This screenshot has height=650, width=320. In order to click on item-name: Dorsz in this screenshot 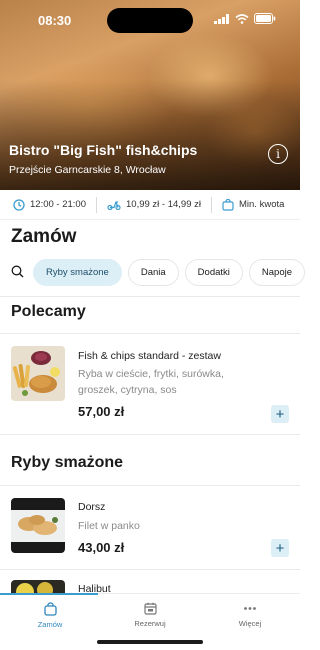, I will do `click(92, 507)`.